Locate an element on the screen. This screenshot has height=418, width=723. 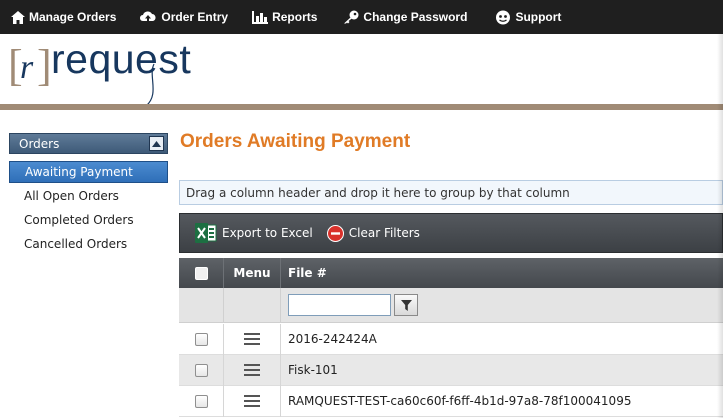
nav-reports: Reports is located at coordinates (284, 17).